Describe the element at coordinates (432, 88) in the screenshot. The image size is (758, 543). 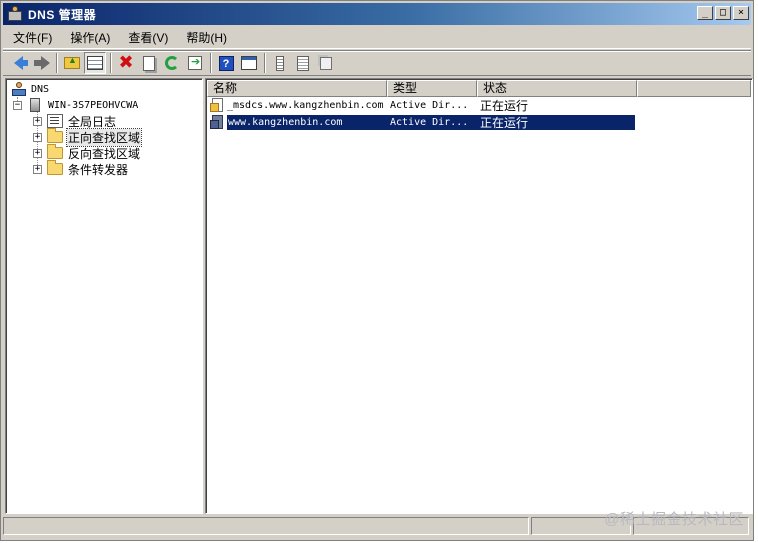
I see `column-header-type: 类型` at that location.